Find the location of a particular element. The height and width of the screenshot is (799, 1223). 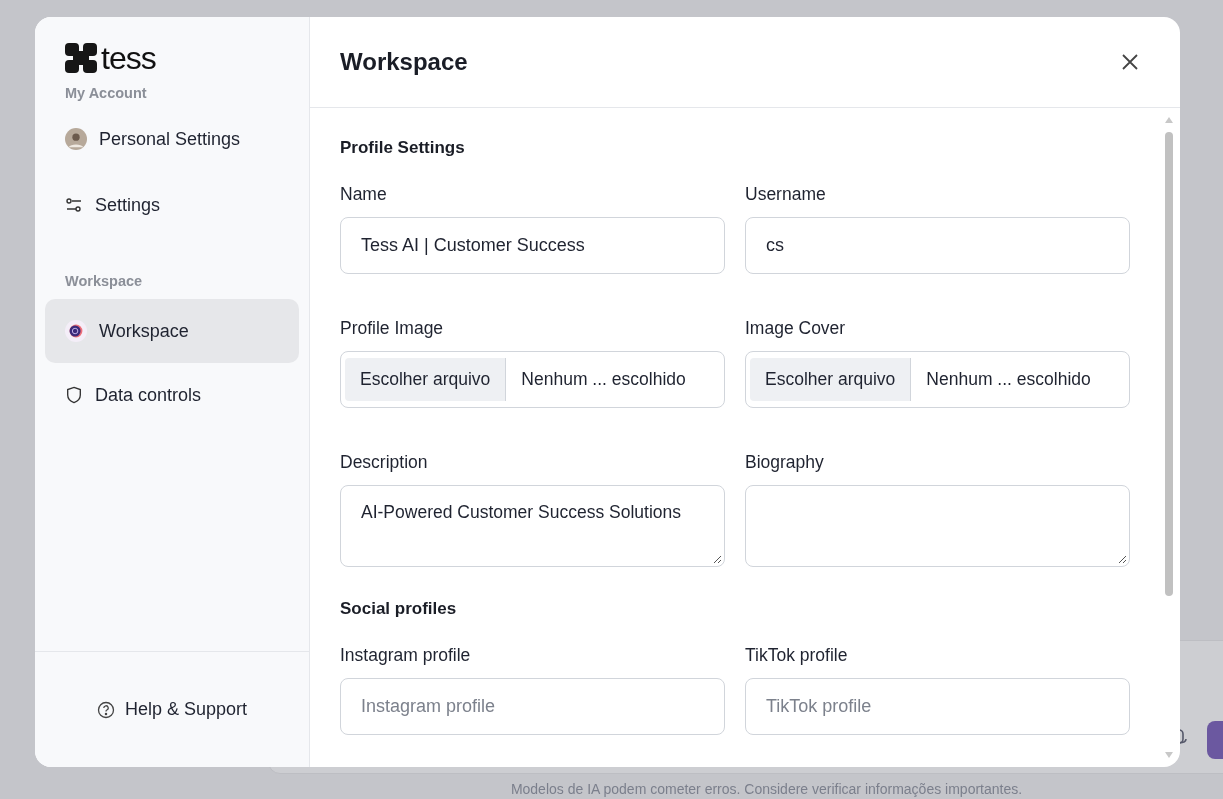

text-area: AI-Powered Customer Success Solutions is located at coordinates (532, 526).